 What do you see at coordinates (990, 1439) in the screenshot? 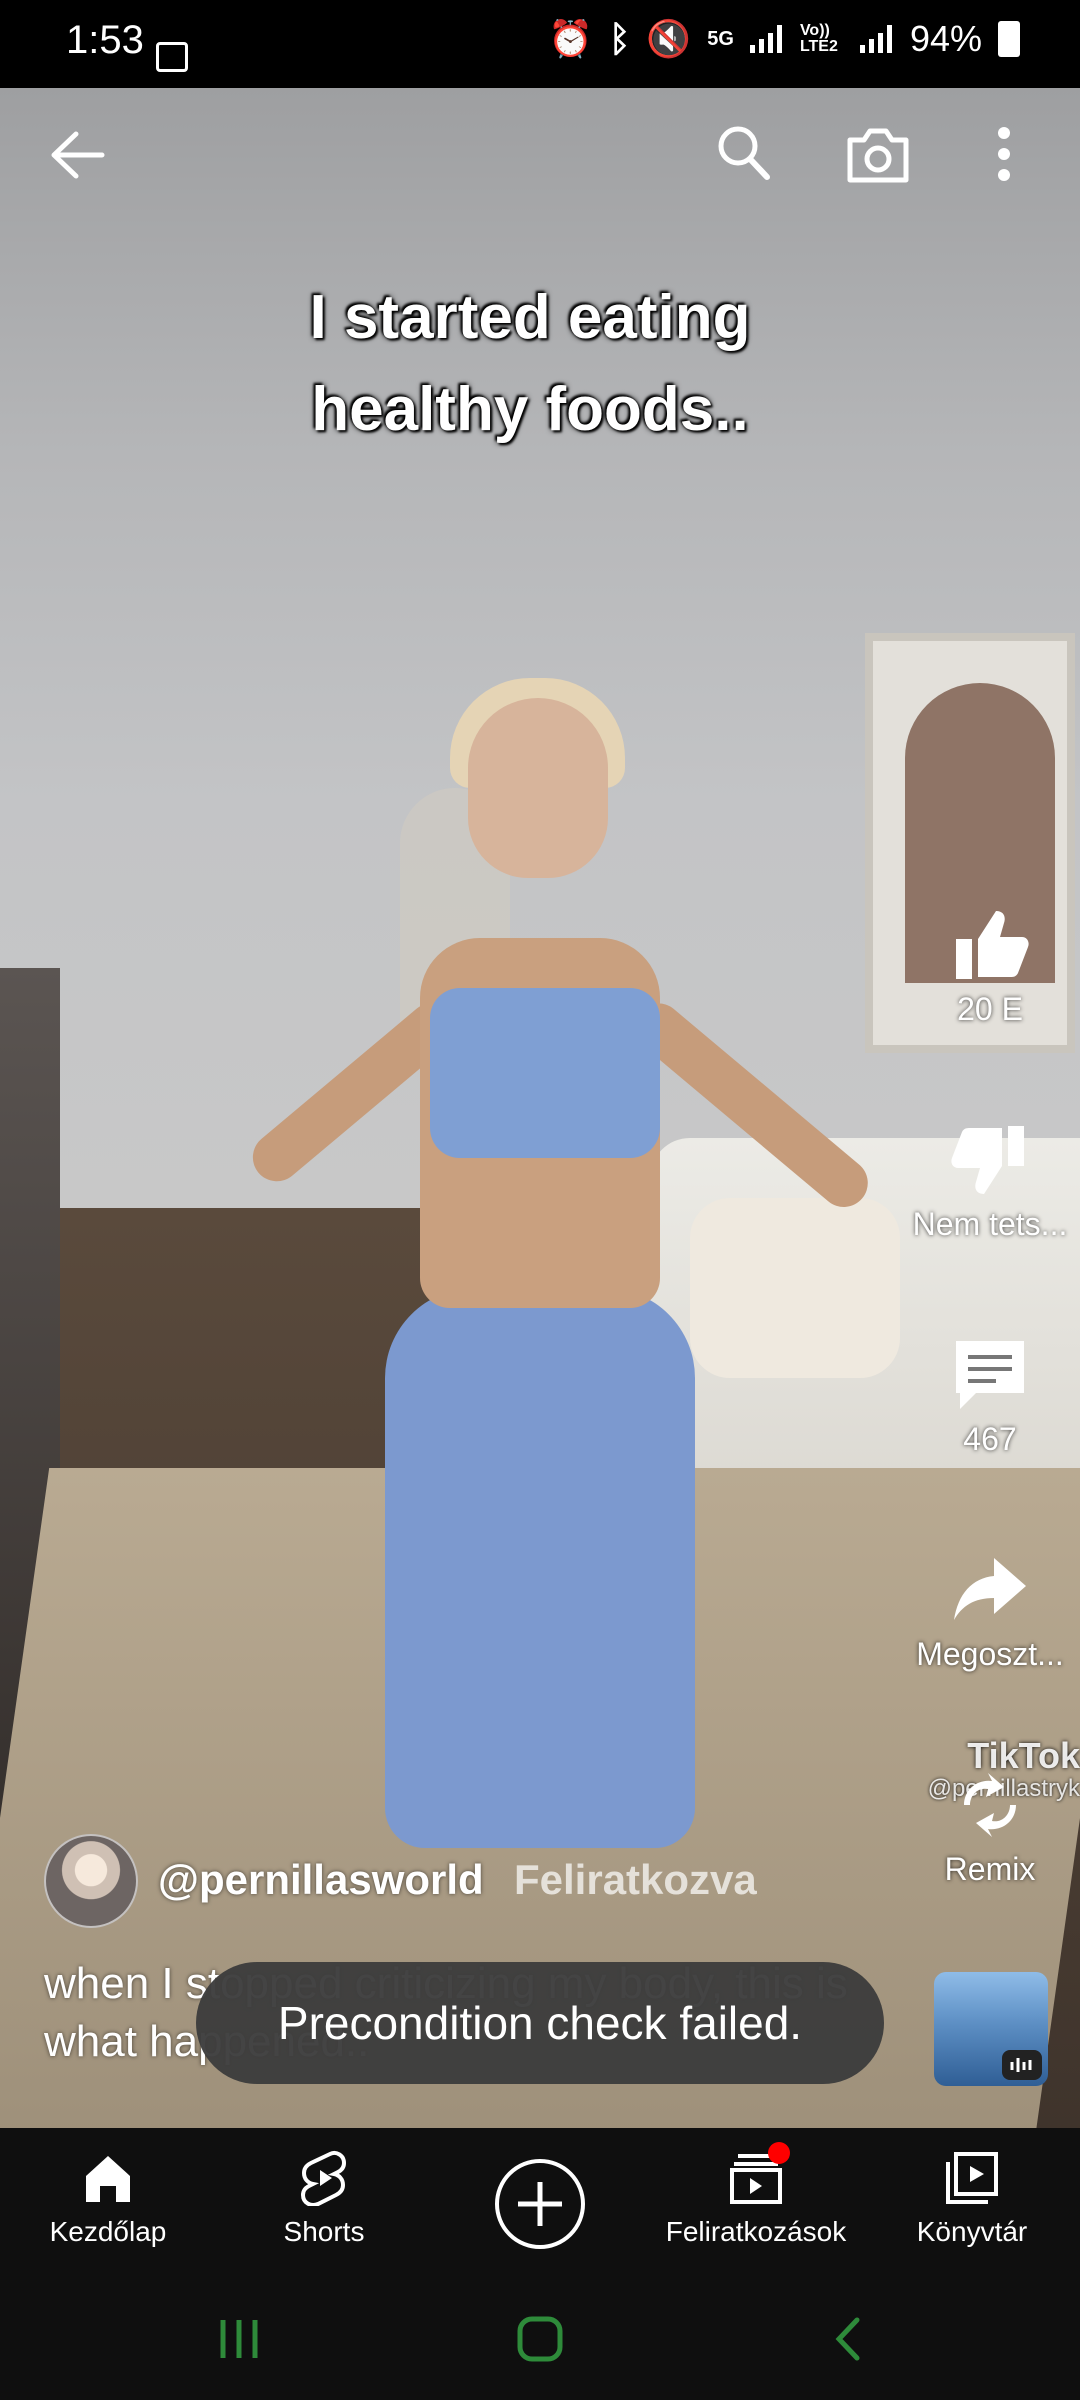
I see `comments-count: 467` at bounding box center [990, 1439].